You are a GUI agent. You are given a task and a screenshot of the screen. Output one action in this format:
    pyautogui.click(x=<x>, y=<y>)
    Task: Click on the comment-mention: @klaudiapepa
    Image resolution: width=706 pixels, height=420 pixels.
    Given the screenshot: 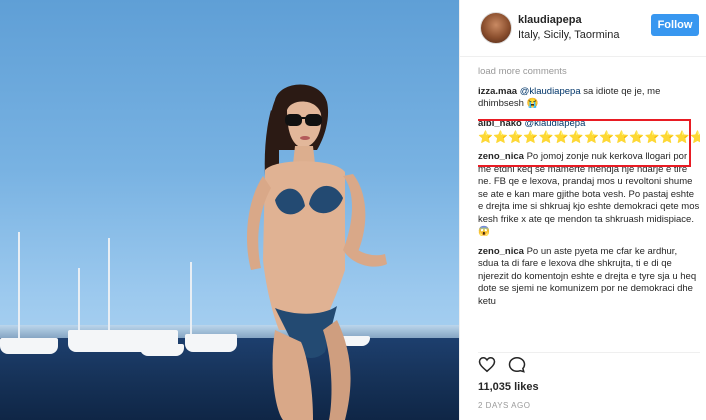 What is the action you would take?
    pyautogui.click(x=550, y=91)
    